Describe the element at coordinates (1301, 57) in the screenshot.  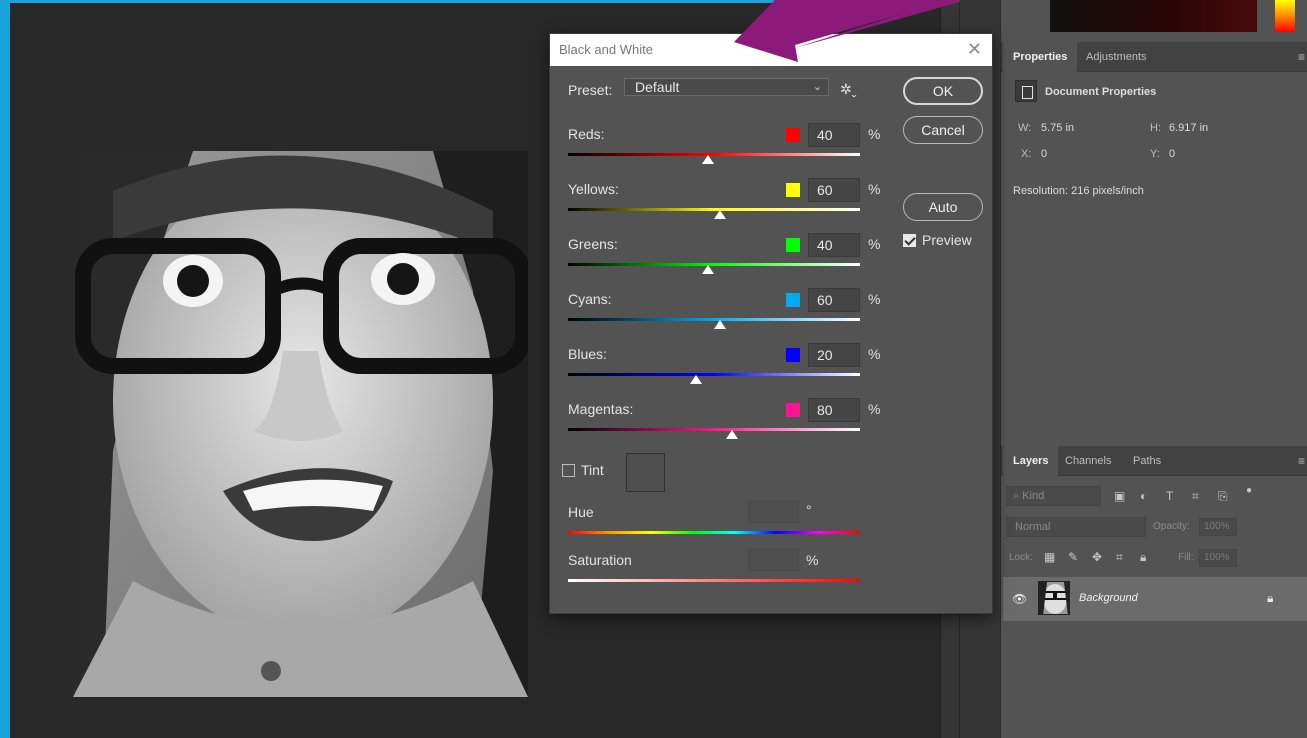
I see `panel-menu-icon: ≡` at that location.